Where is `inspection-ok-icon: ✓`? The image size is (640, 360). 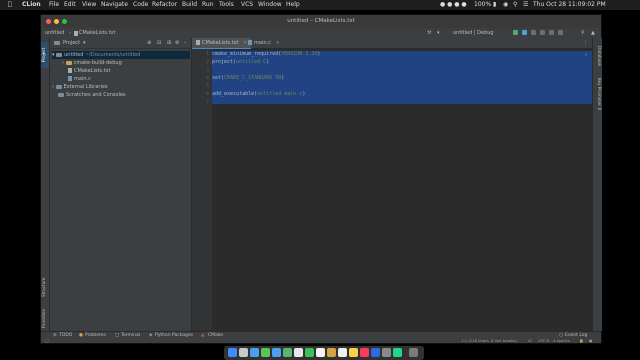
inspection-ok-icon: ✓ is located at coordinates (586, 55).